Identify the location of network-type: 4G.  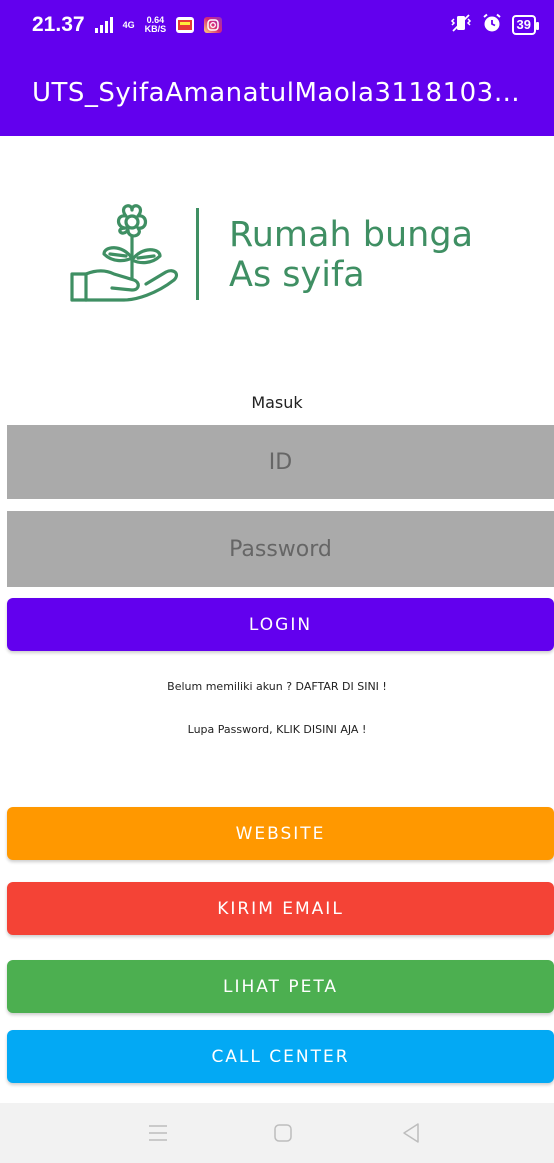
(128, 24).